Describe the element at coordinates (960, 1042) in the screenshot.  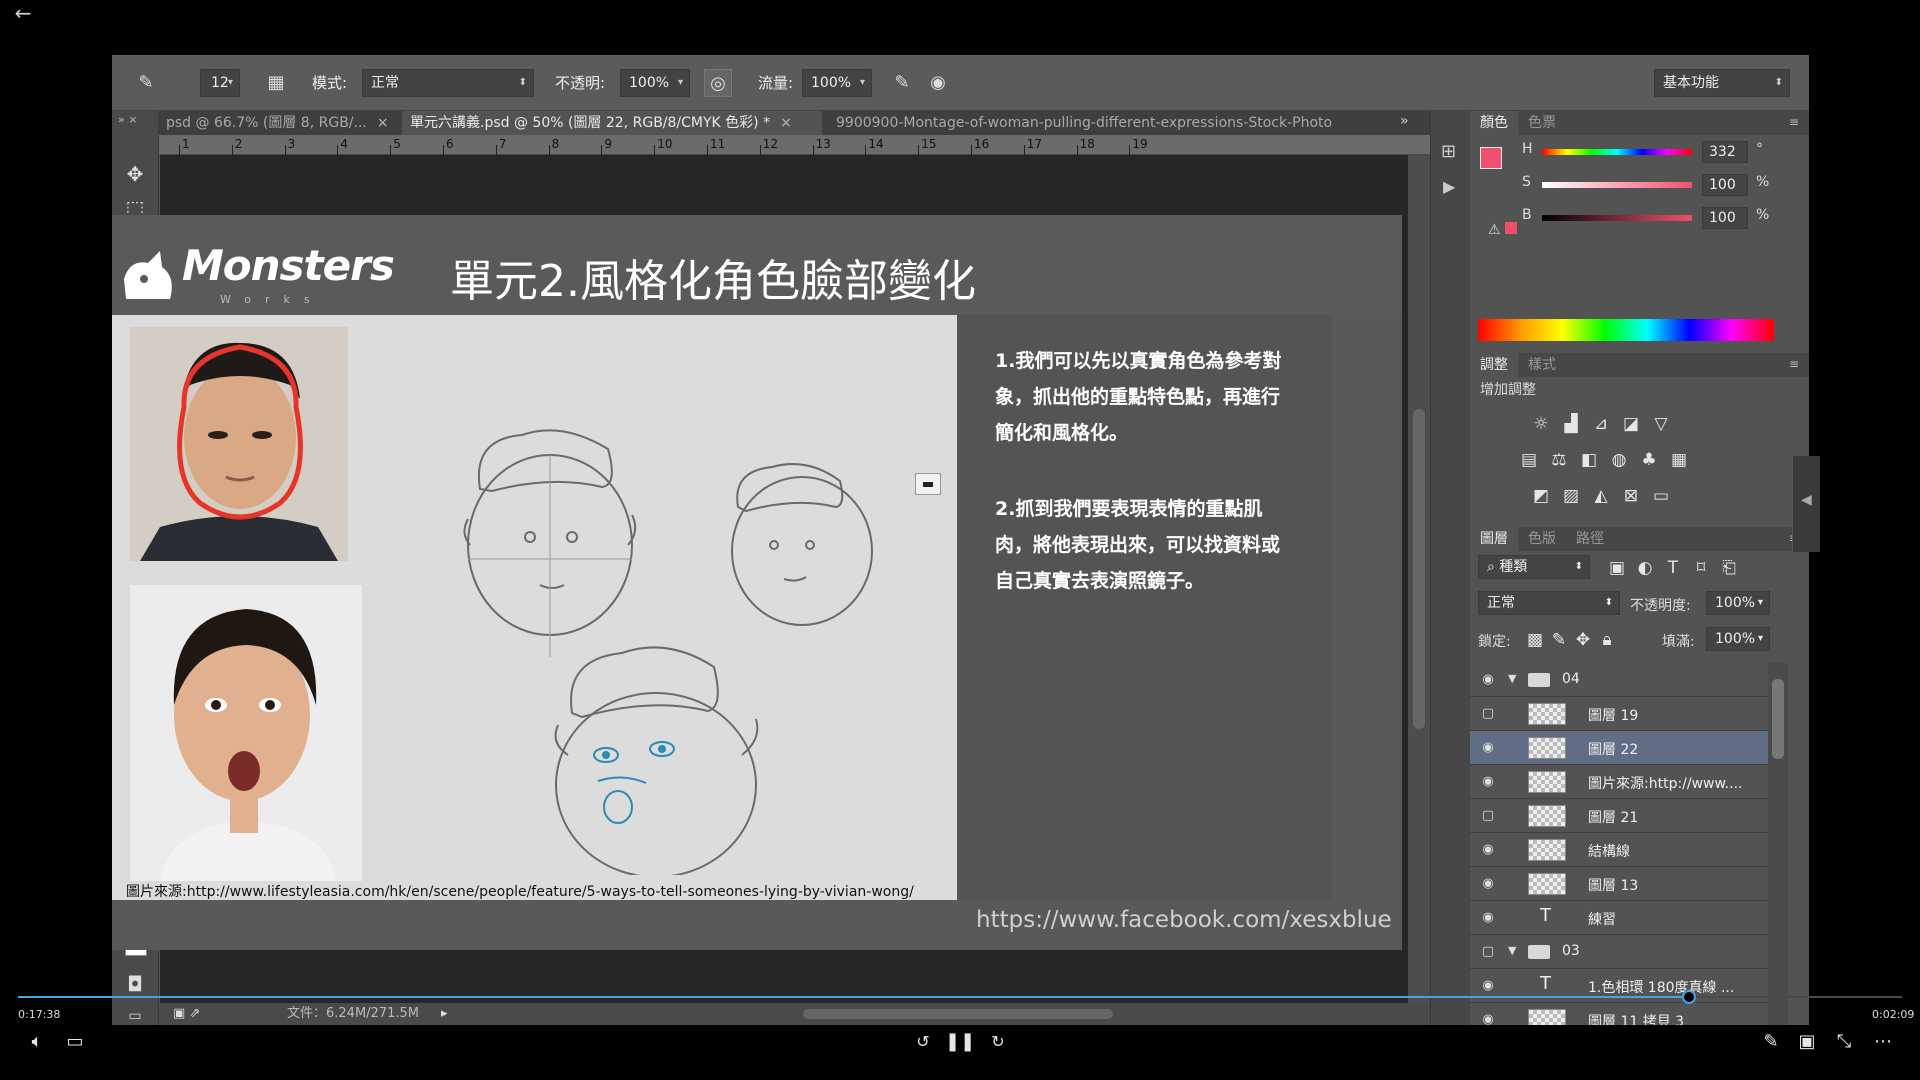
I see `pause-icon: ❚❚` at that location.